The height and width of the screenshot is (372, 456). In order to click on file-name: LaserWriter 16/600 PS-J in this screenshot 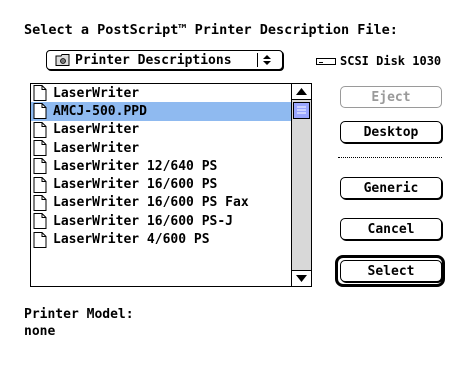, I will do `click(143, 221)`.